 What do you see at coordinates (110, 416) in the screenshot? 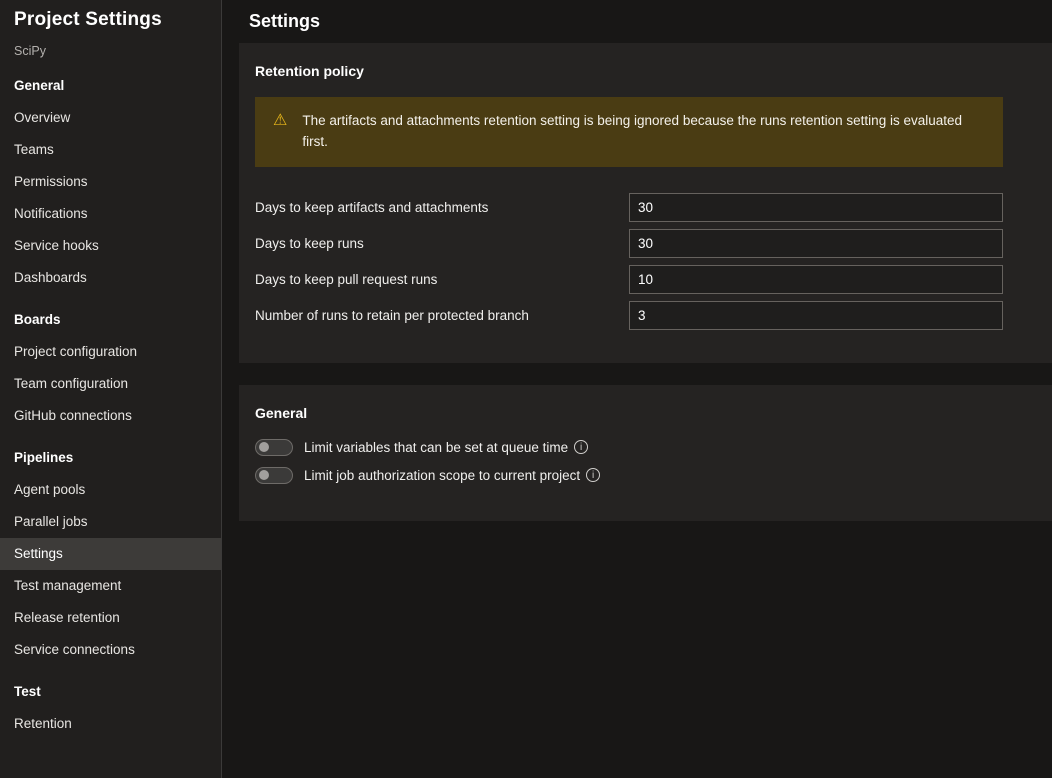
I see `sidebar-item-github-connections: GitHub connections` at bounding box center [110, 416].